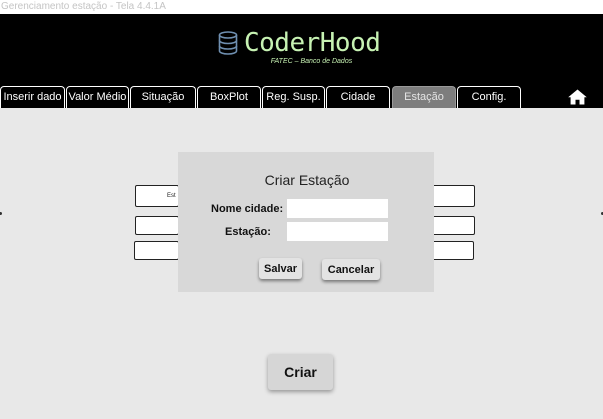 This screenshot has width=603, height=419. I want to click on database-icon, so click(228, 43).